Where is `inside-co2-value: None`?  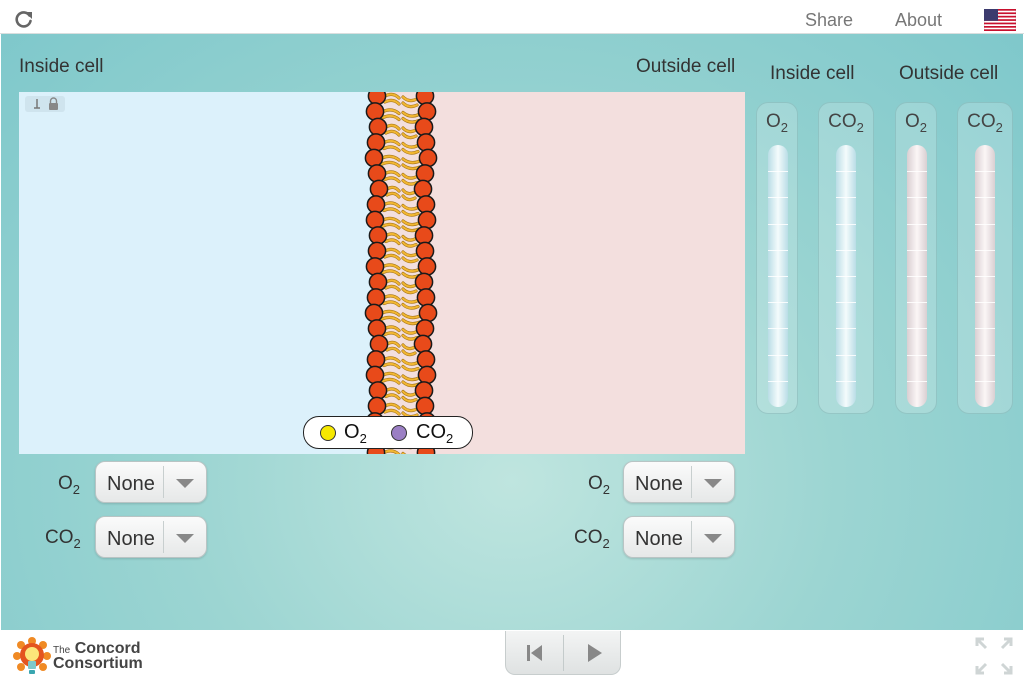 inside-co2-value: None is located at coordinates (131, 539).